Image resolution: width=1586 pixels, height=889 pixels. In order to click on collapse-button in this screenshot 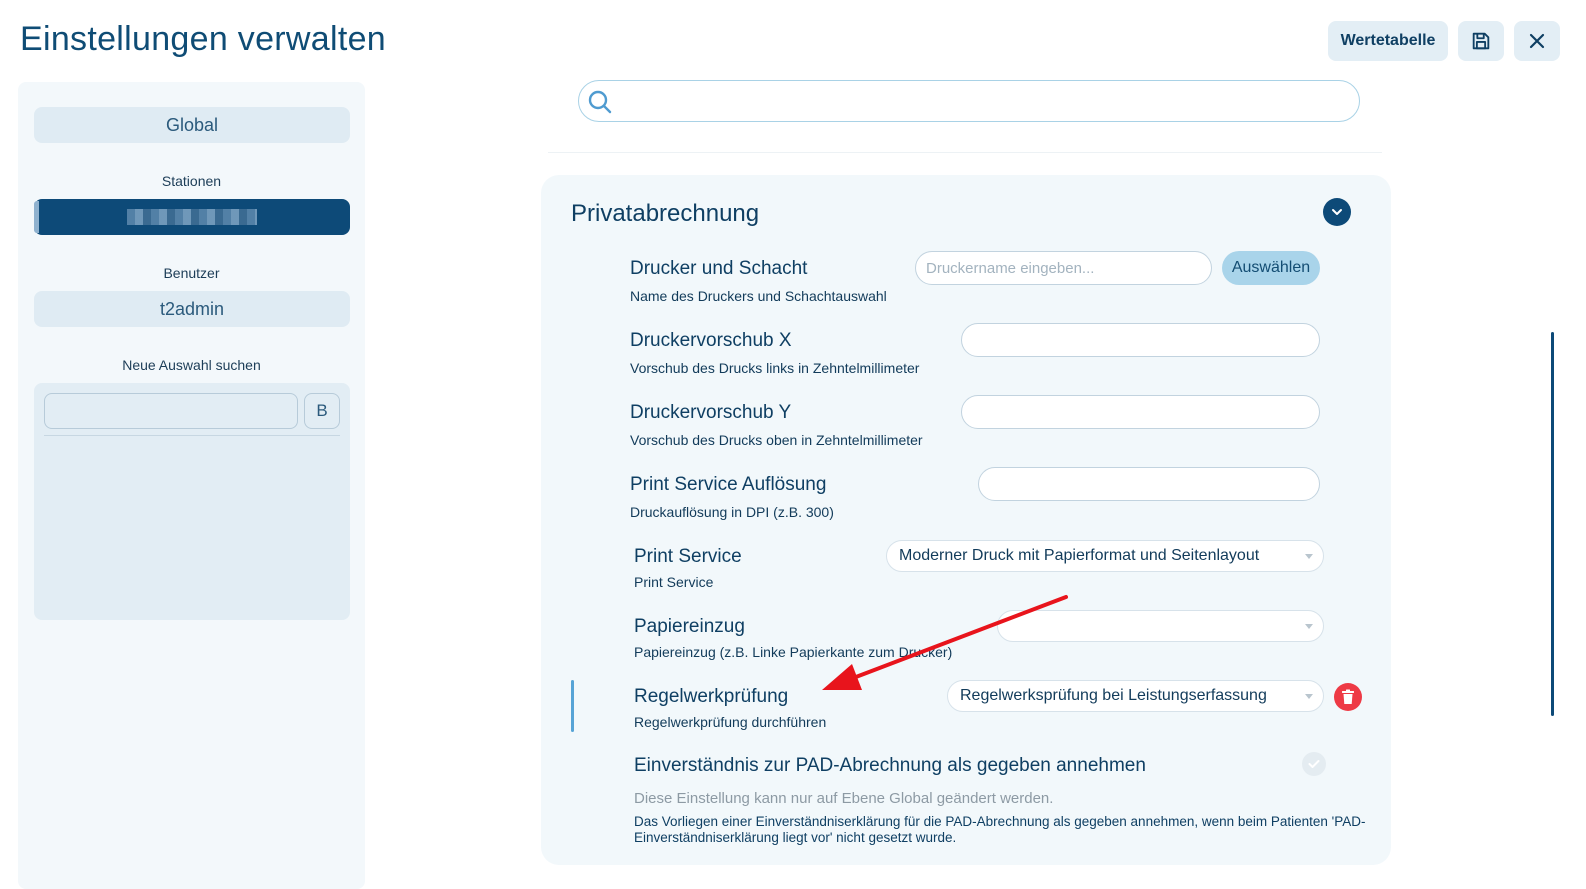, I will do `click(1337, 212)`.